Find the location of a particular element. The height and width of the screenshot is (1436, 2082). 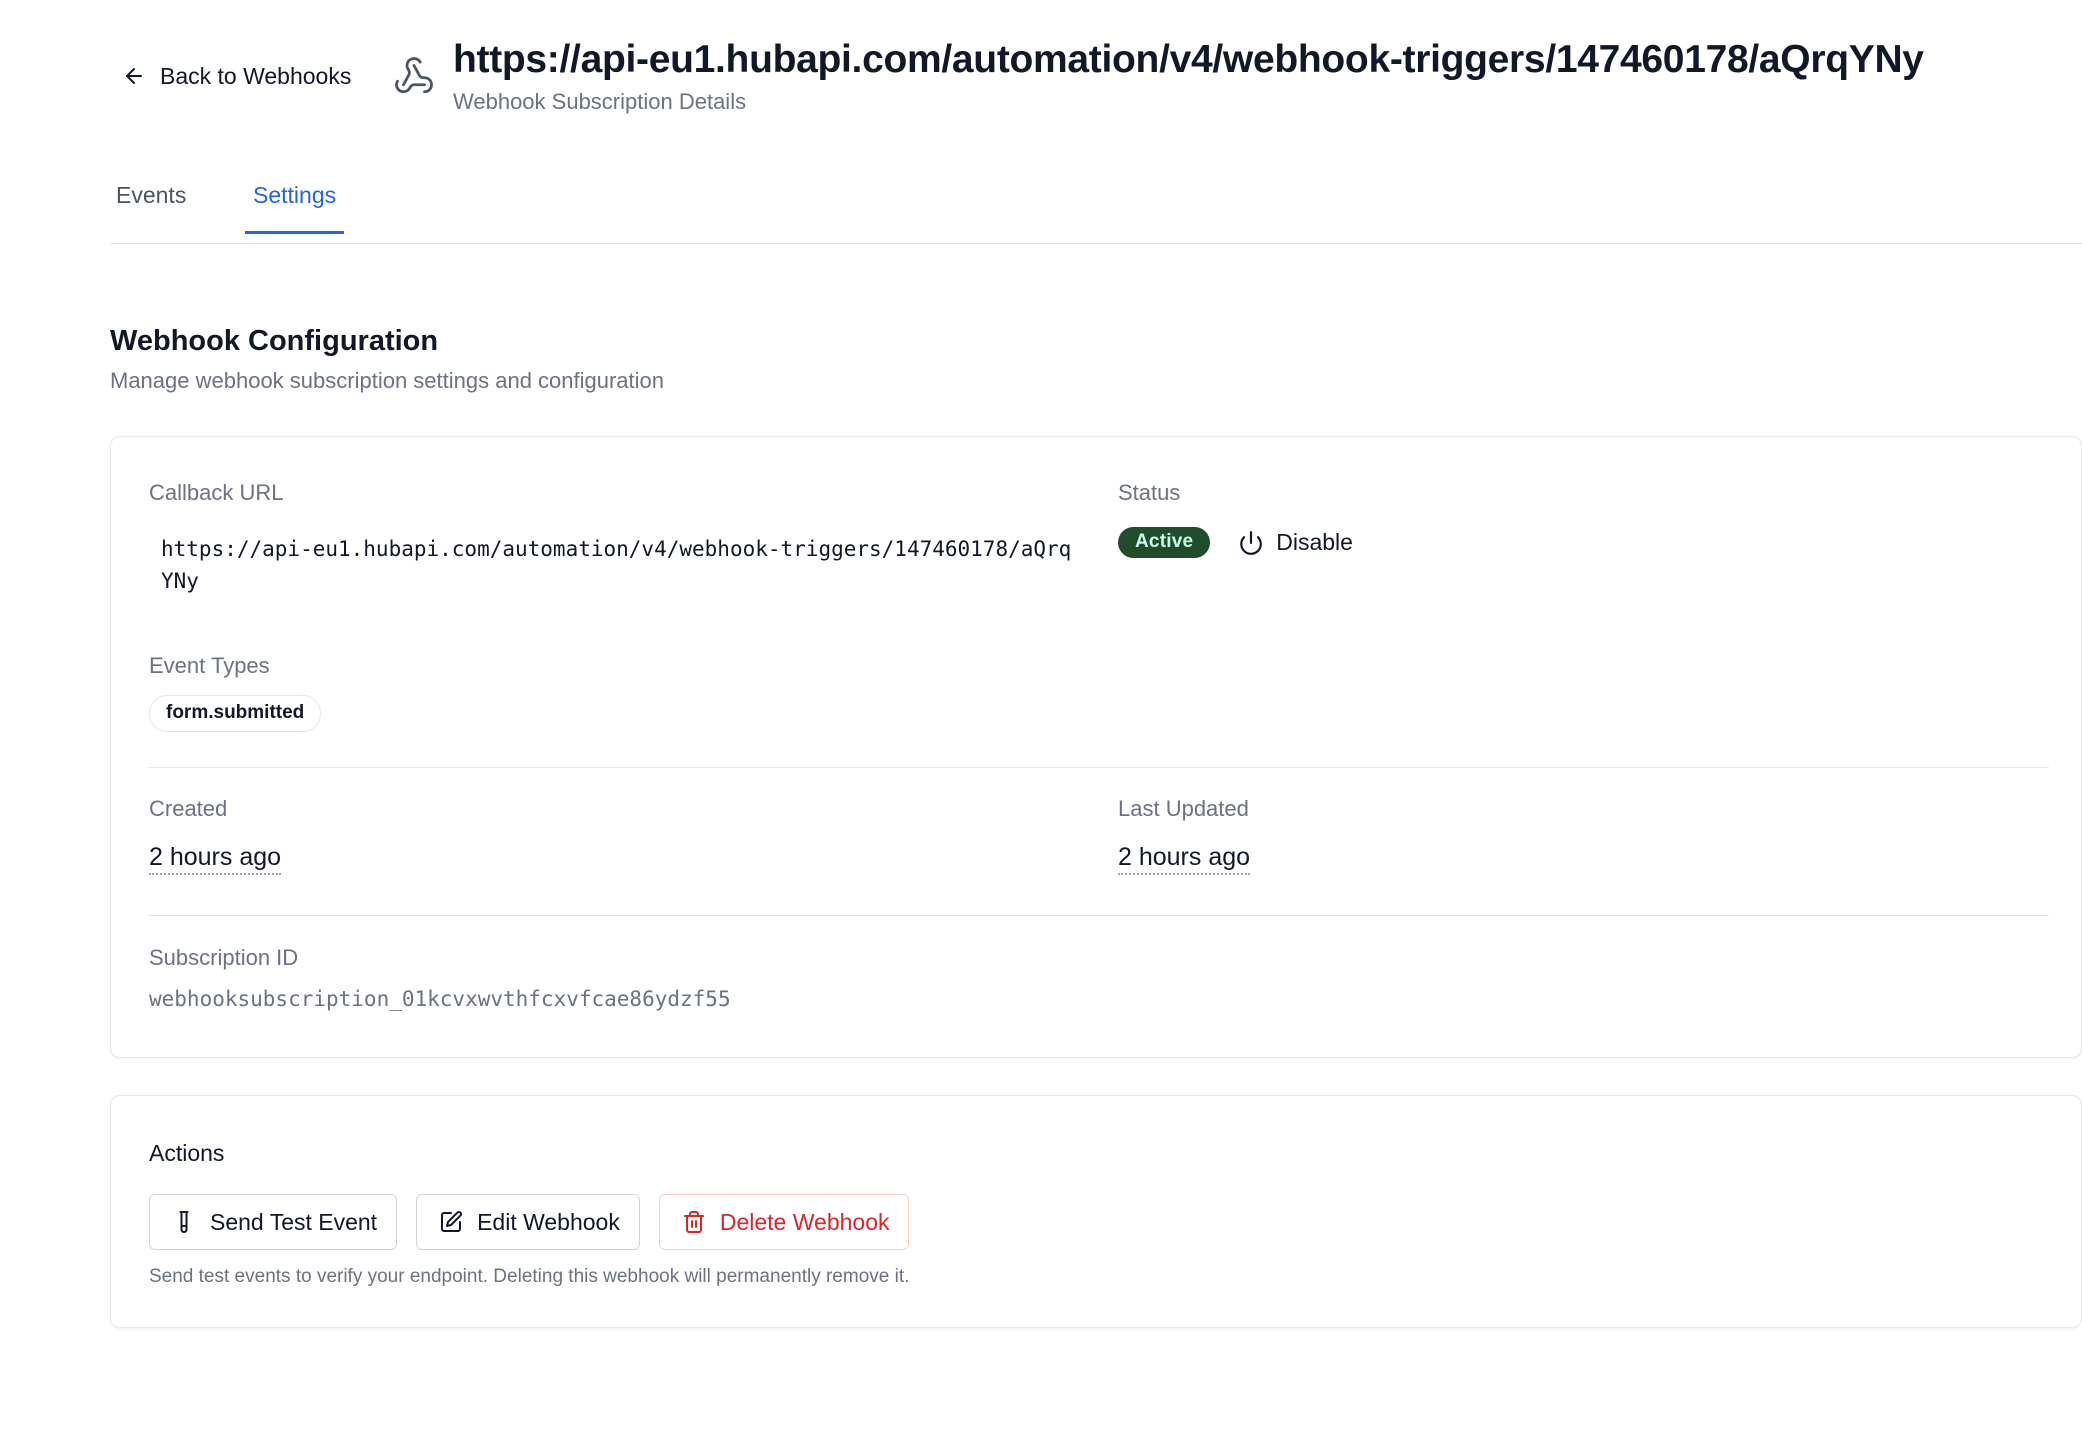

event-type-chip: form.submitted is located at coordinates (235, 713).